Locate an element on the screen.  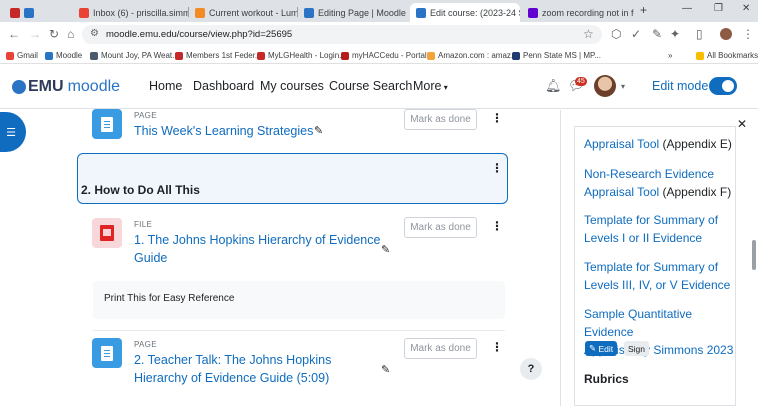
tab-zoom: zoom recording not in fo ✕ is located at coordinates (578, 12).